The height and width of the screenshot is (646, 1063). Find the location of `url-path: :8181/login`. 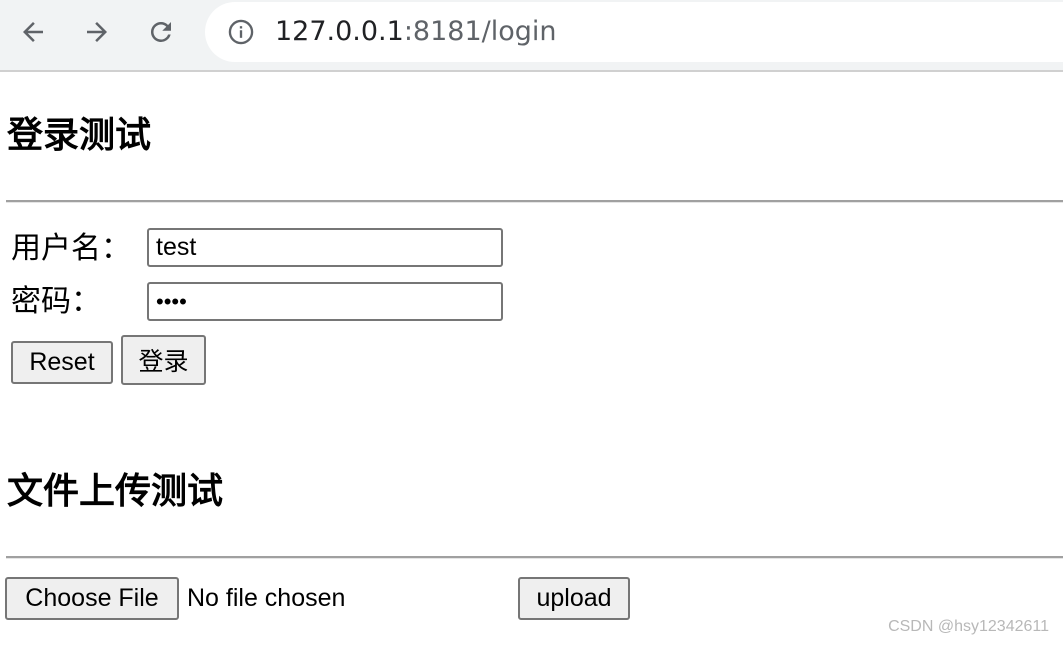

url-path: :8181/login is located at coordinates (480, 31).